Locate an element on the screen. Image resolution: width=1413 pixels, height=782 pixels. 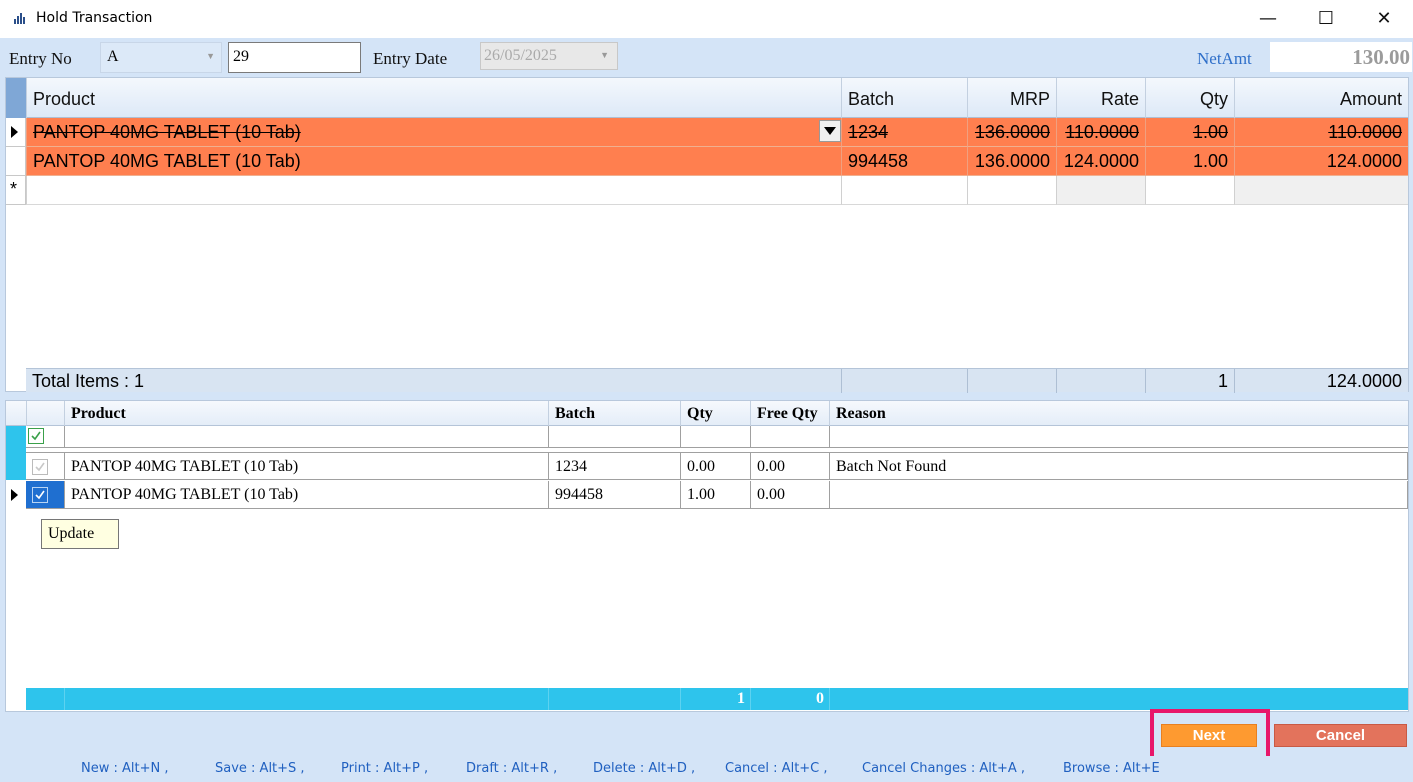
qty-cell is located at coordinates (1189, 190).